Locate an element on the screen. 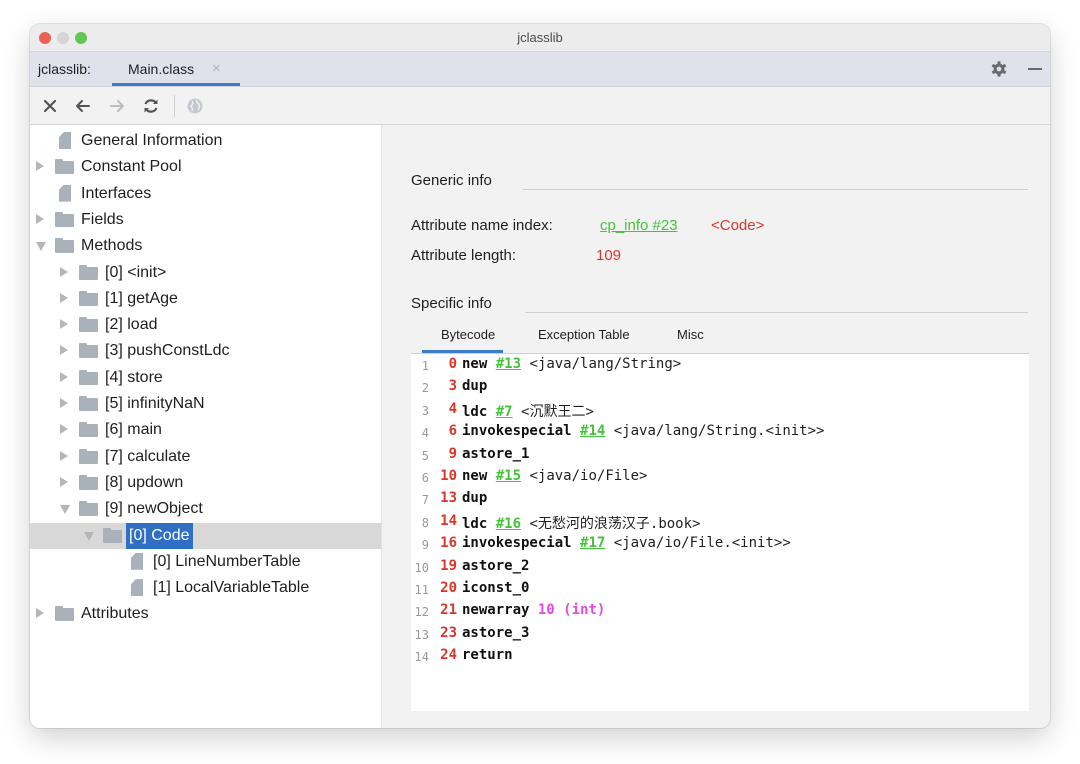  constant-pool-ref-link: #17 is located at coordinates (592, 543).